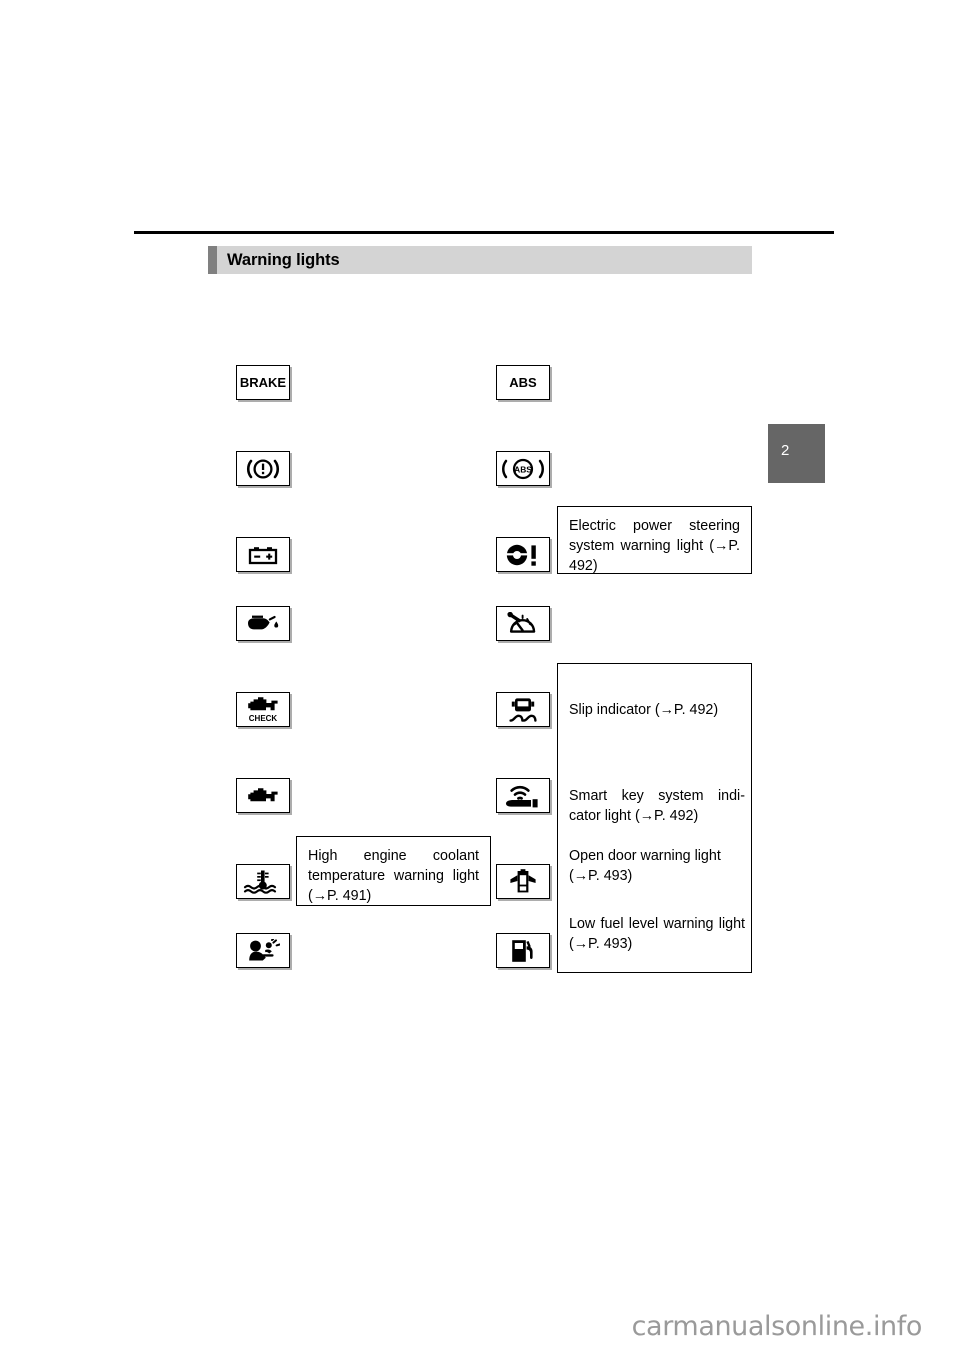  Describe the element at coordinates (523, 881) in the screenshot. I see `open-door-icon` at that location.